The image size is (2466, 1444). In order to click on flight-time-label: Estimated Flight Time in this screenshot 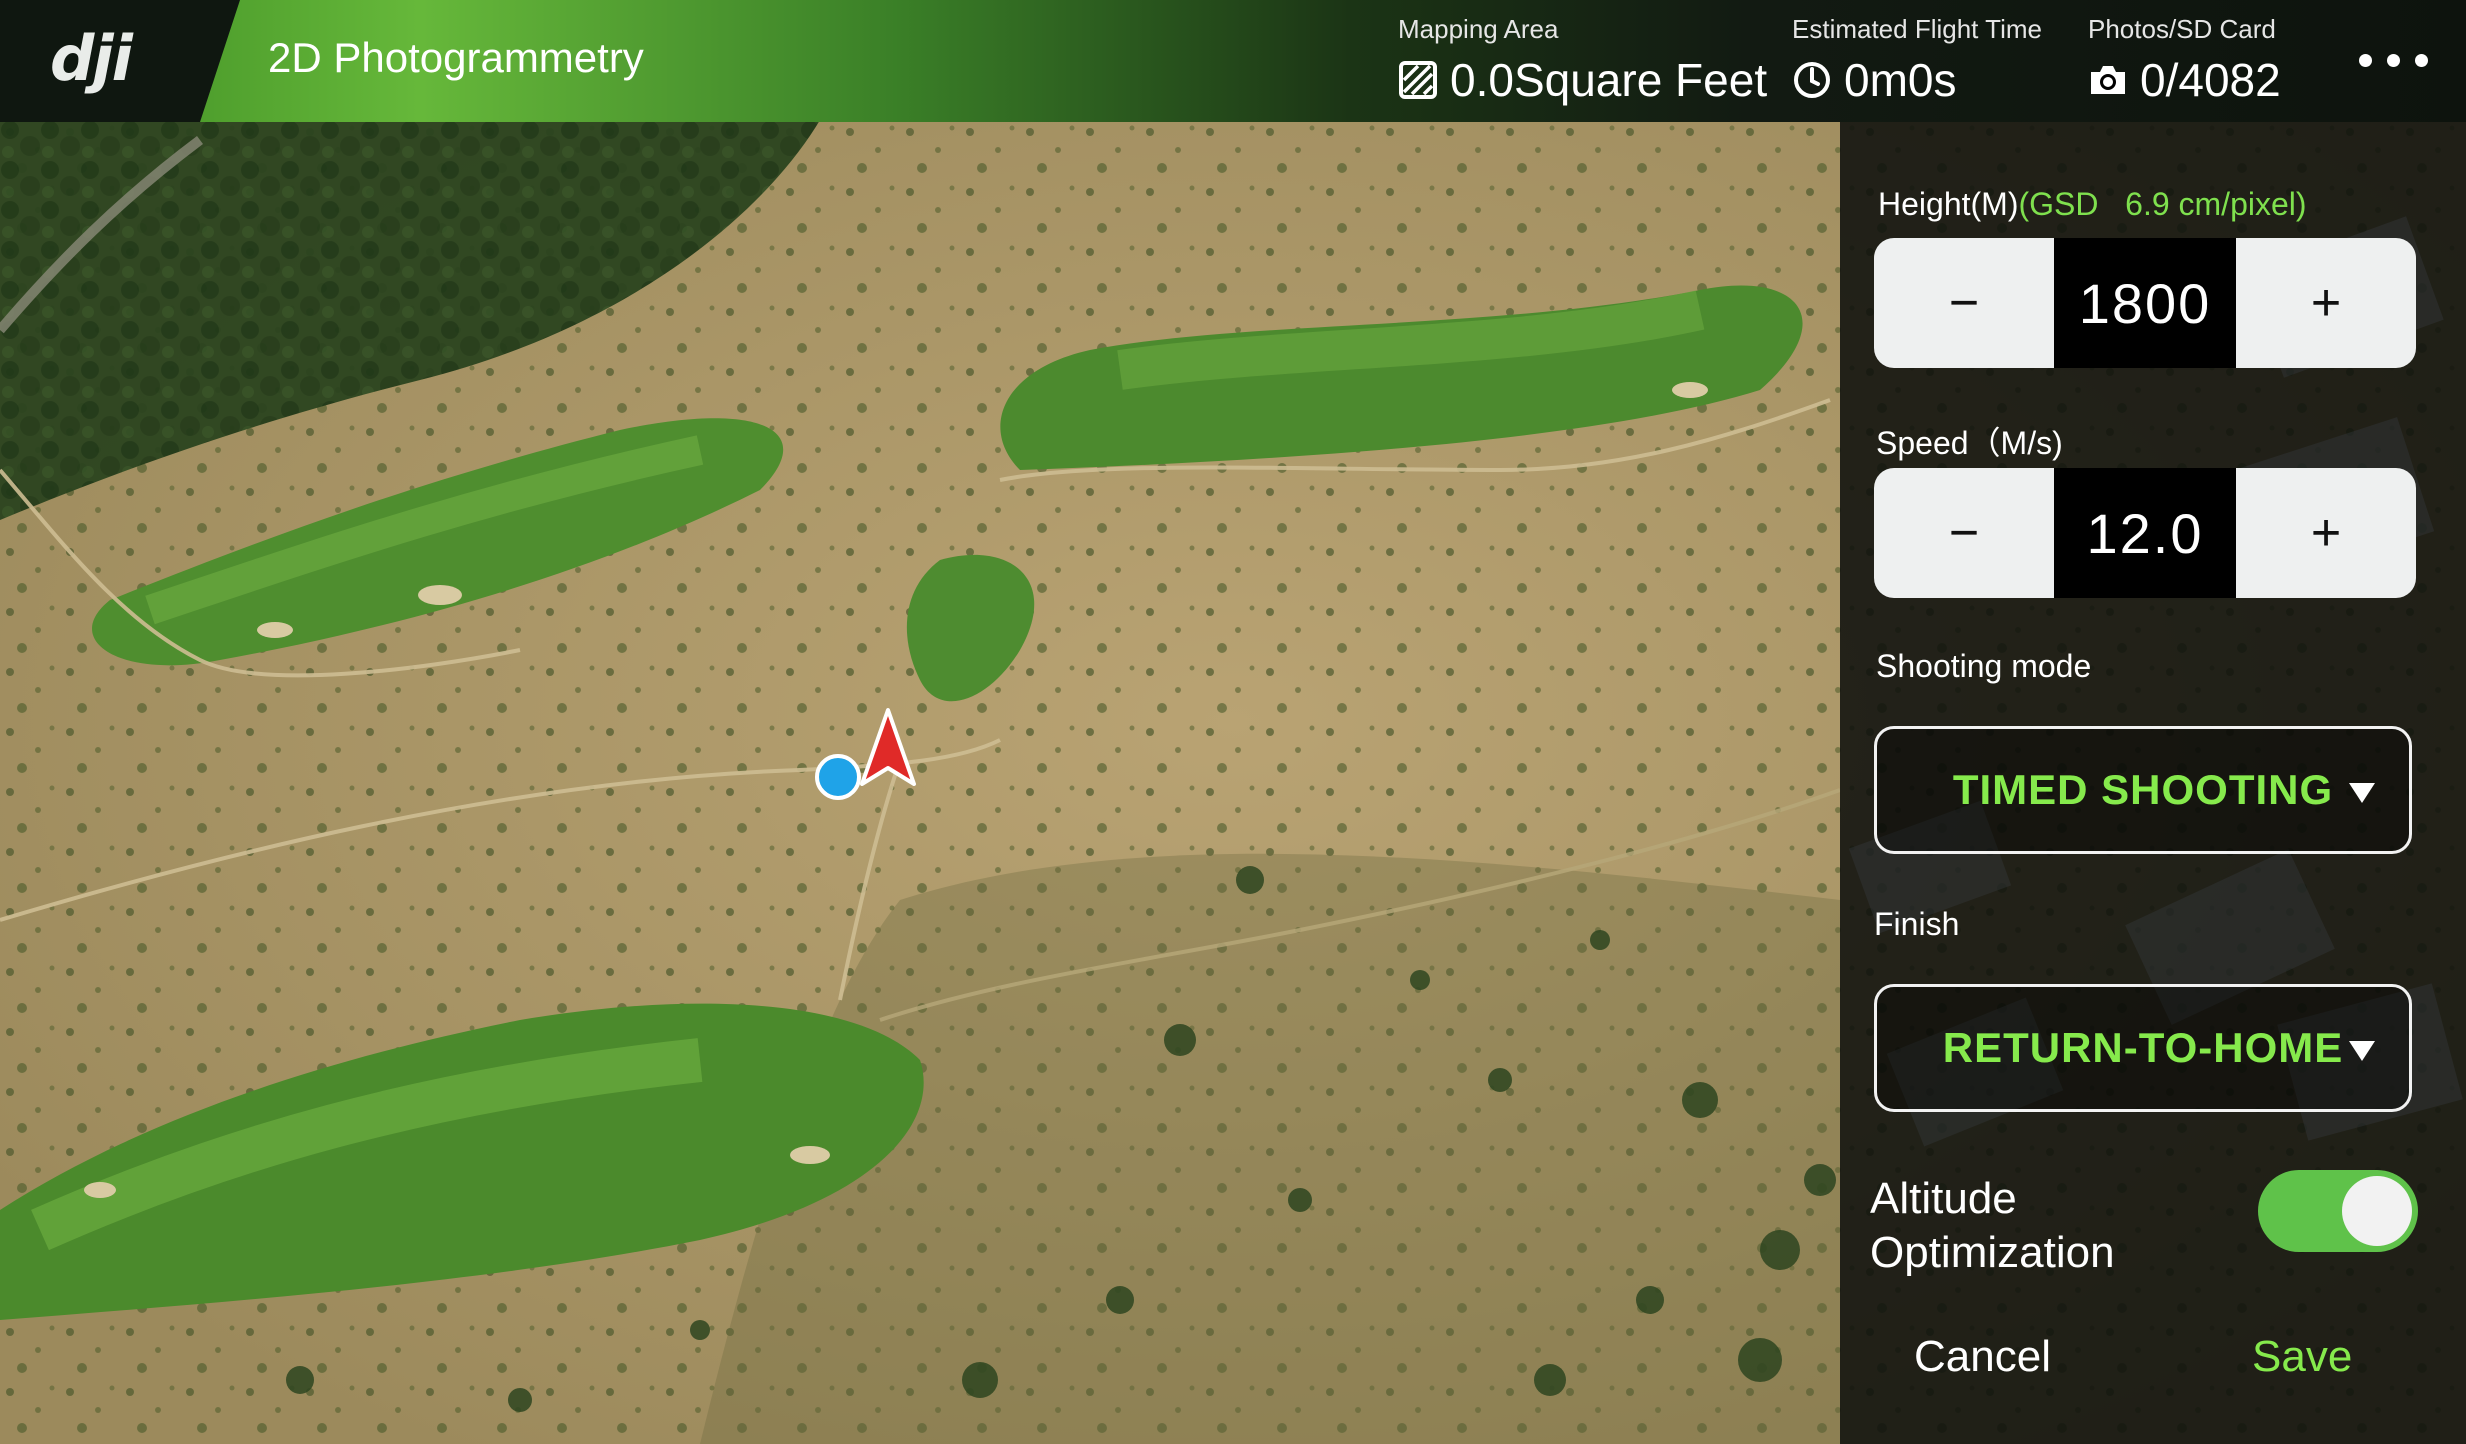, I will do `click(1917, 29)`.